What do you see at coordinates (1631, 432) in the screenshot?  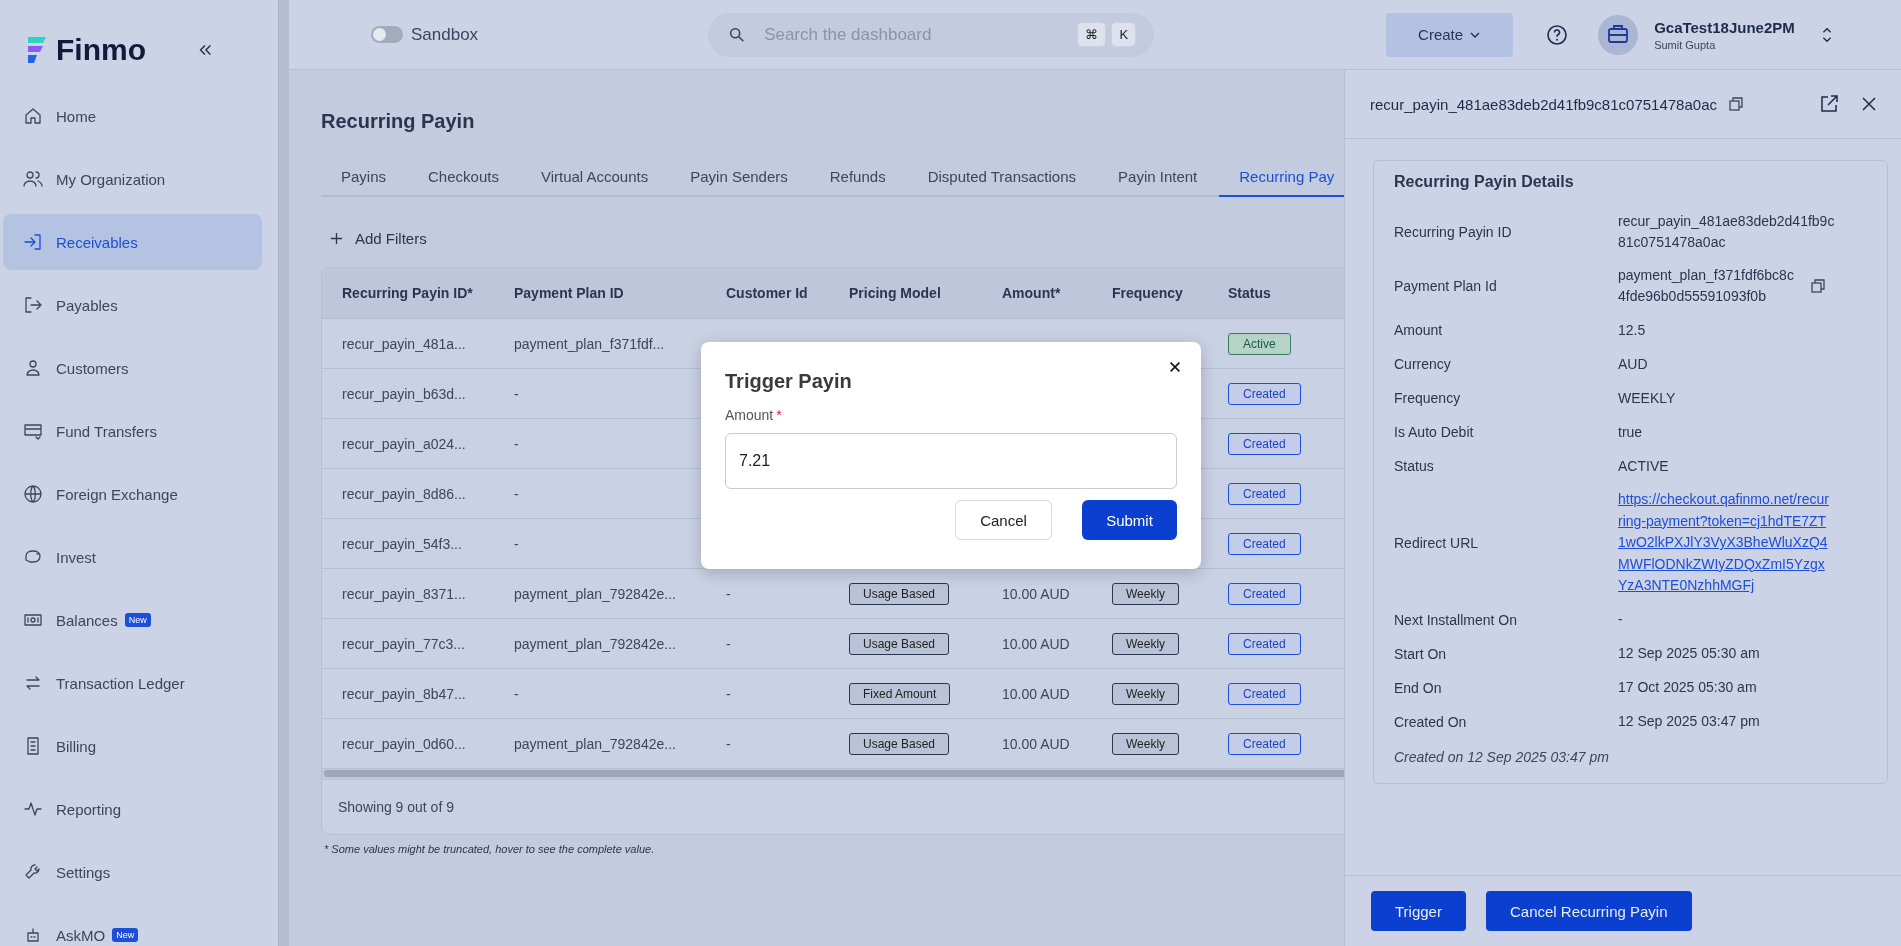 I see `field-value: true` at bounding box center [1631, 432].